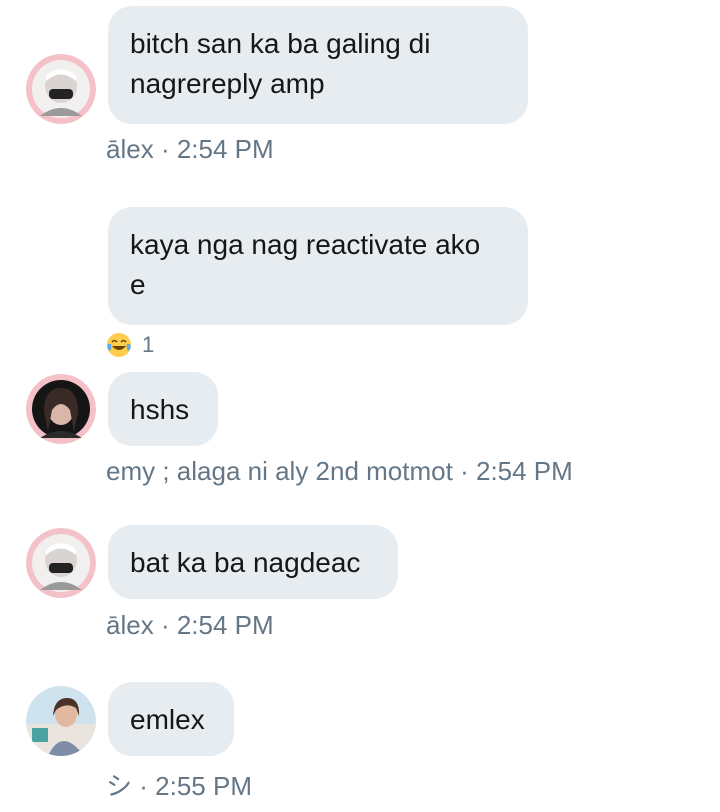 Image resolution: width=720 pixels, height=812 pixels. I want to click on face-with-tears-of-joy-icon, so click(119, 345).